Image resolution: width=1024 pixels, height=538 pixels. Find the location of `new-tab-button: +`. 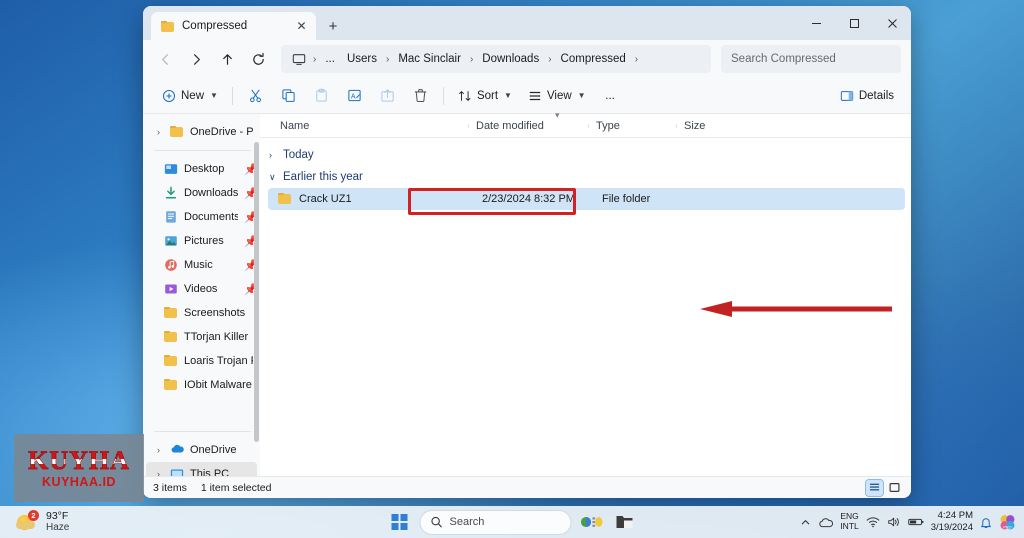

new-tab-button: + is located at coordinates (333, 26).